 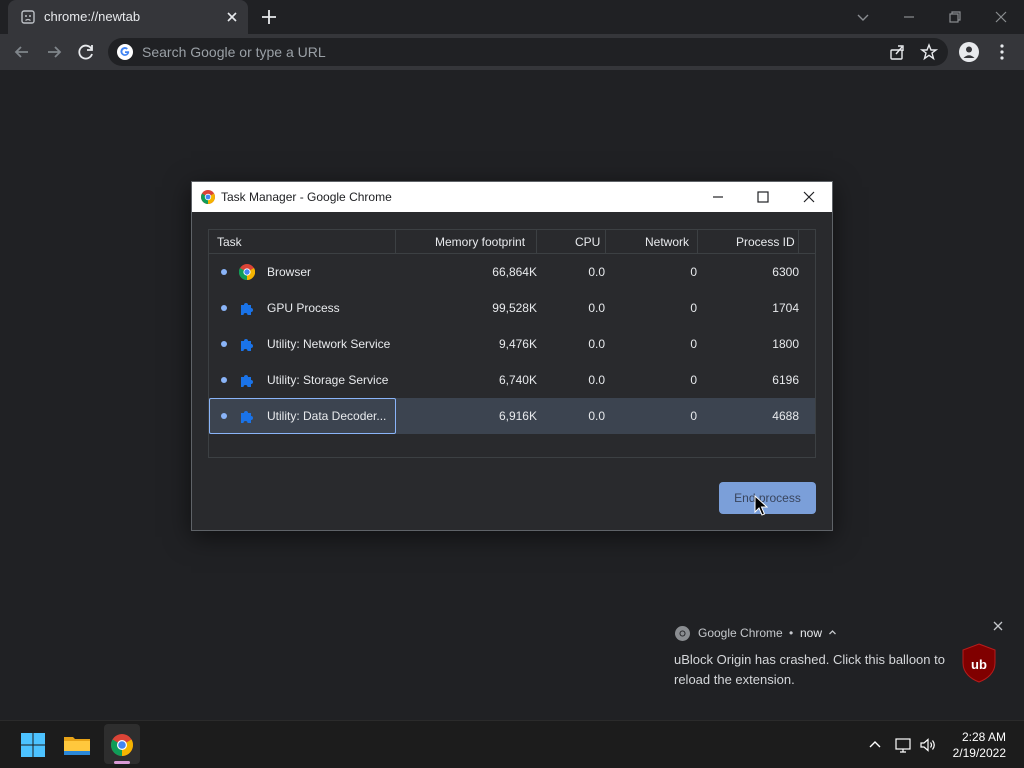 What do you see at coordinates (289, 272) in the screenshot?
I see `process-name: Browser` at bounding box center [289, 272].